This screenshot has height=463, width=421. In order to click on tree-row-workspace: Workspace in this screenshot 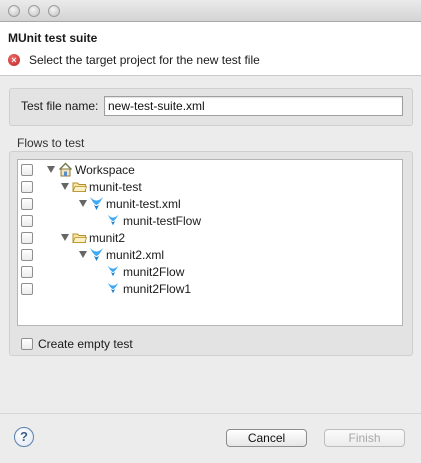, I will do `click(210, 169)`.